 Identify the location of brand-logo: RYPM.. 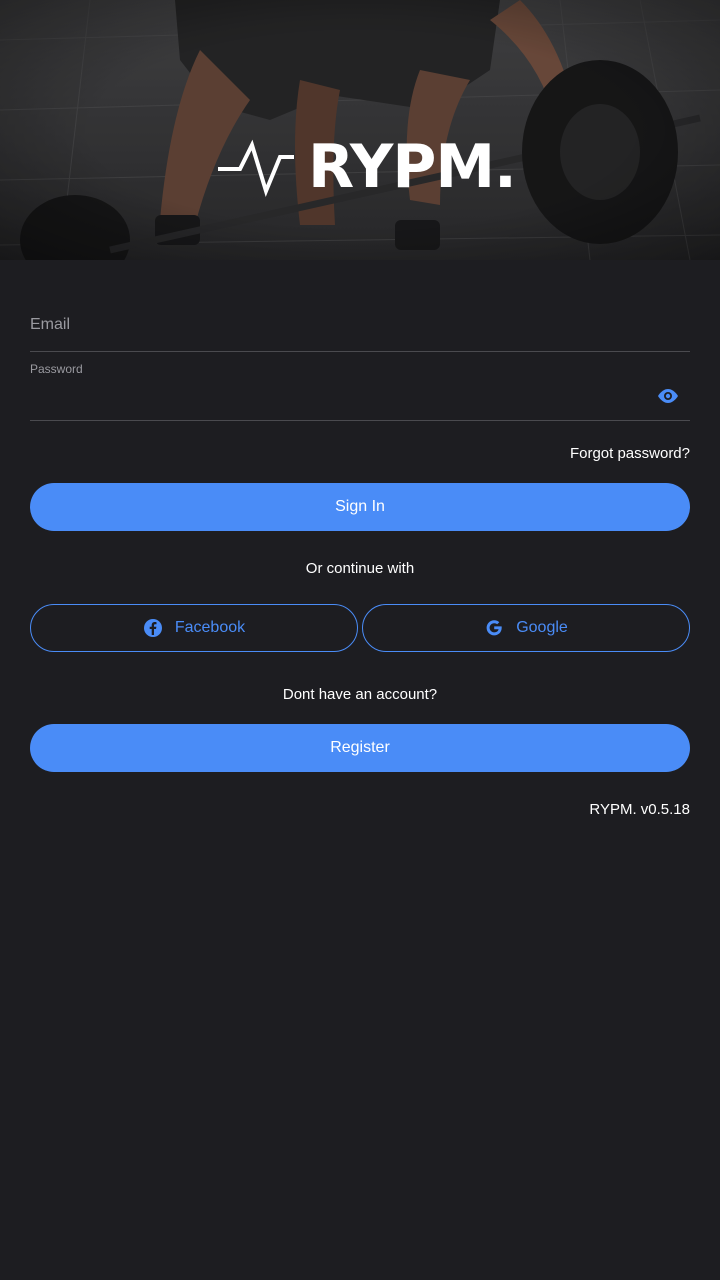
(366, 167).